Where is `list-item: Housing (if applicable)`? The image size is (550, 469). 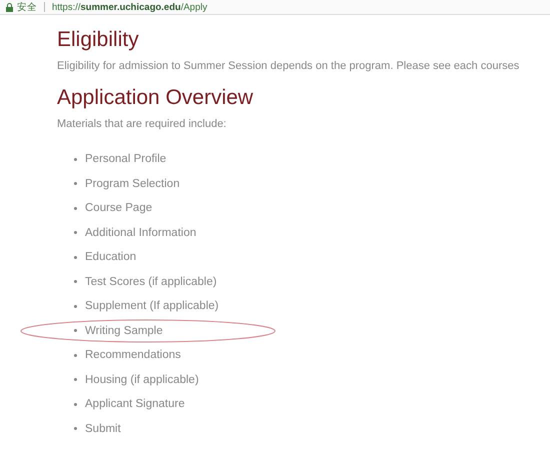 list-item: Housing (if applicable) is located at coordinates (142, 380).